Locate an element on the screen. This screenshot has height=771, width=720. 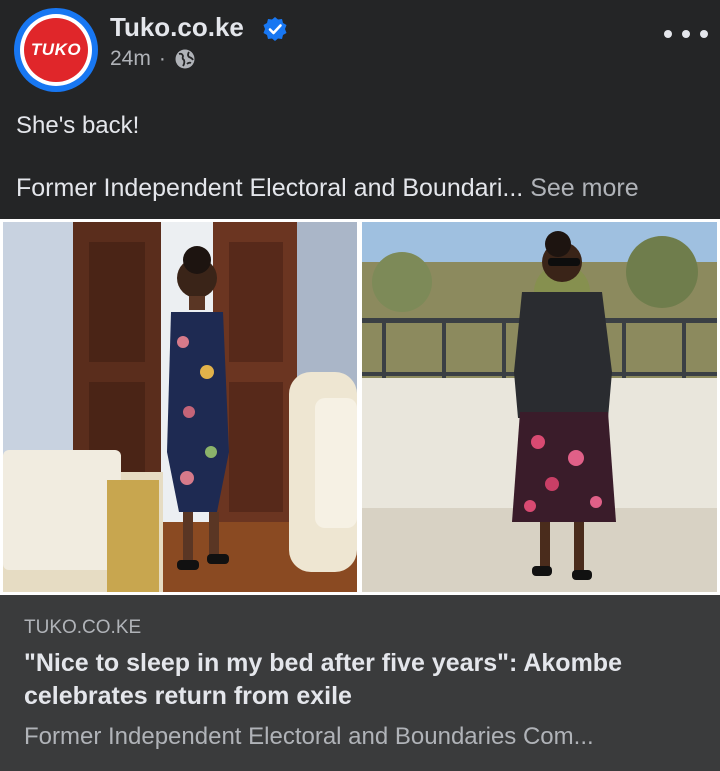
globe-icon is located at coordinates (185, 59).